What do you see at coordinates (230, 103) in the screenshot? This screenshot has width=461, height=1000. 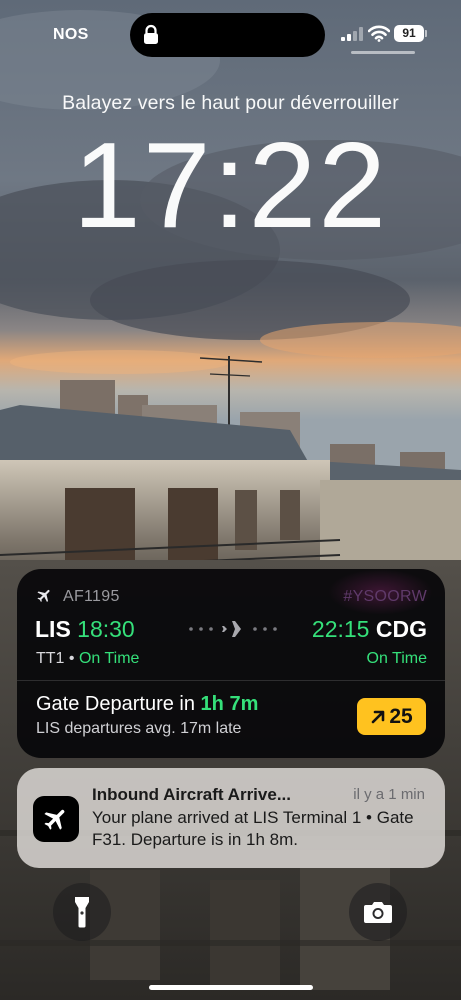 I see `unlock-hint: Balayez vers le haut pour déverrouiller` at bounding box center [230, 103].